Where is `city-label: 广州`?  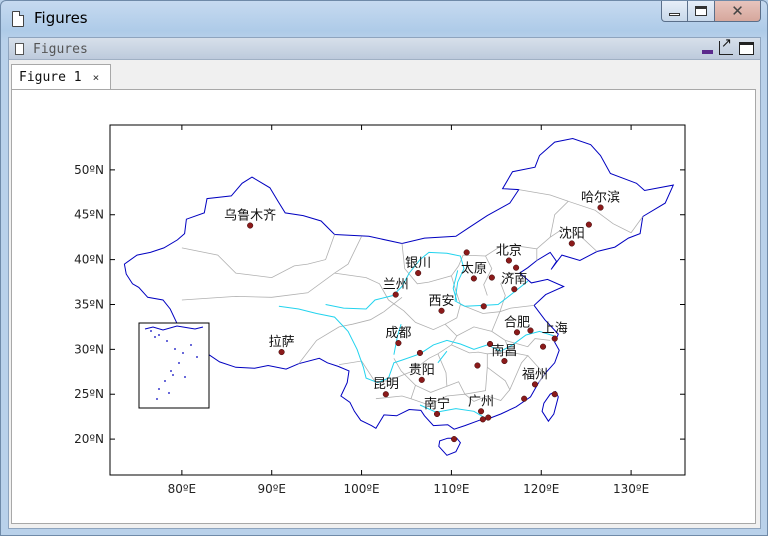
city-label: 广州 is located at coordinates (481, 401).